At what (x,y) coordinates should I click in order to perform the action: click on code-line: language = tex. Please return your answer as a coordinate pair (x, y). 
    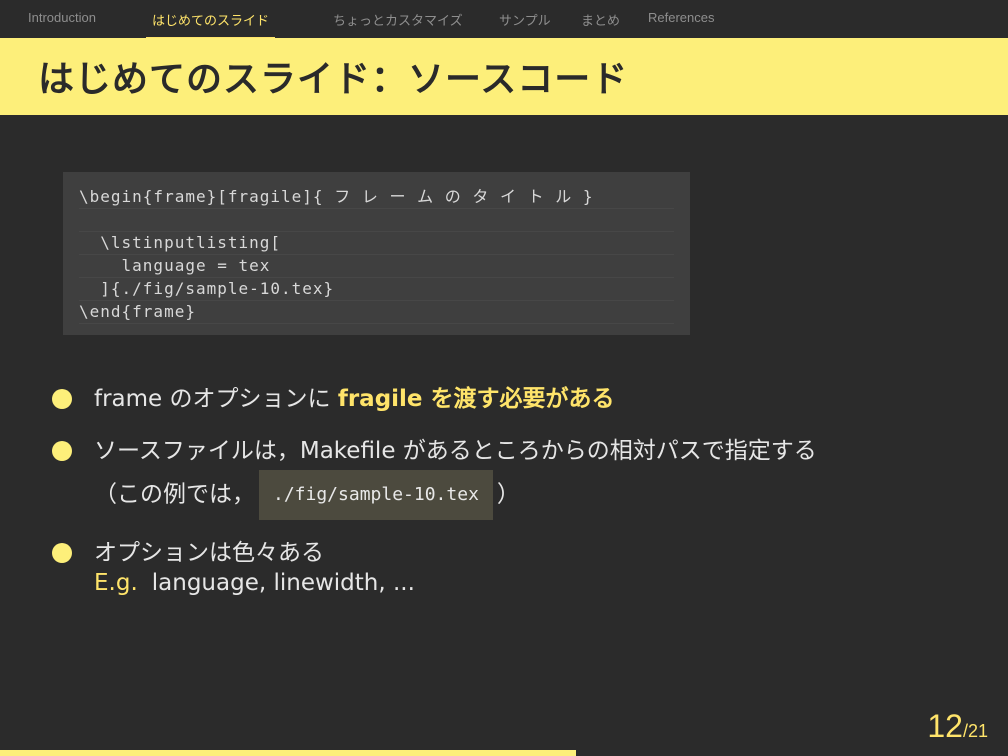
    Looking at the image, I should click on (376, 266).